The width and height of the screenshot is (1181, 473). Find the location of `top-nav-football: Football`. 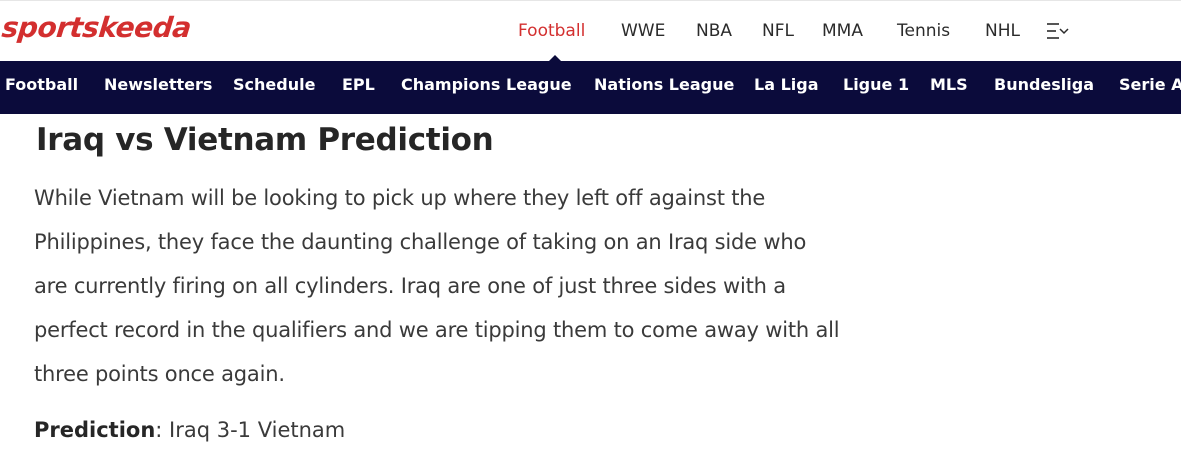

top-nav-football: Football is located at coordinates (551, 31).